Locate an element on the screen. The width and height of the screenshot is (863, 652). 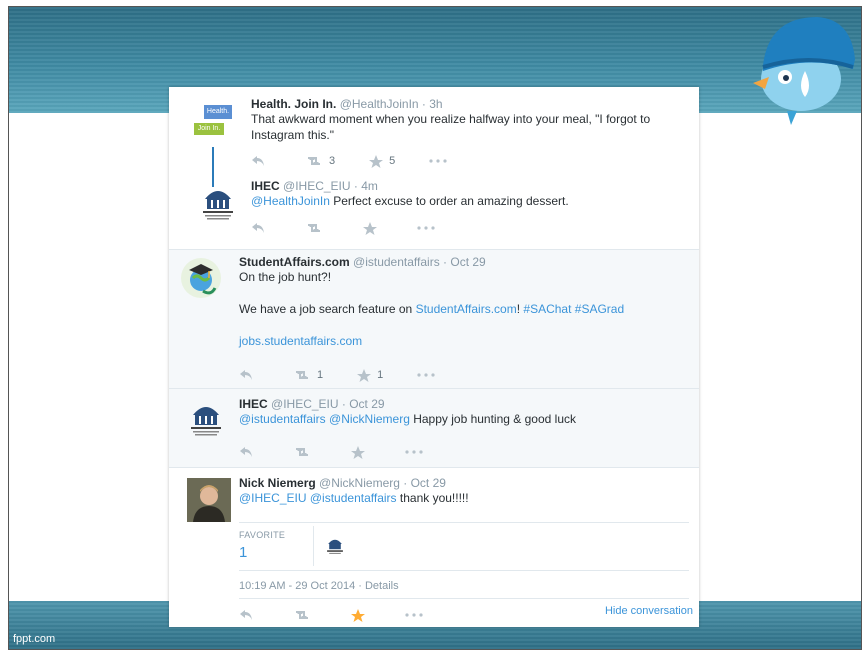
hashtag-sachat: #SAChat is located at coordinates (547, 309).